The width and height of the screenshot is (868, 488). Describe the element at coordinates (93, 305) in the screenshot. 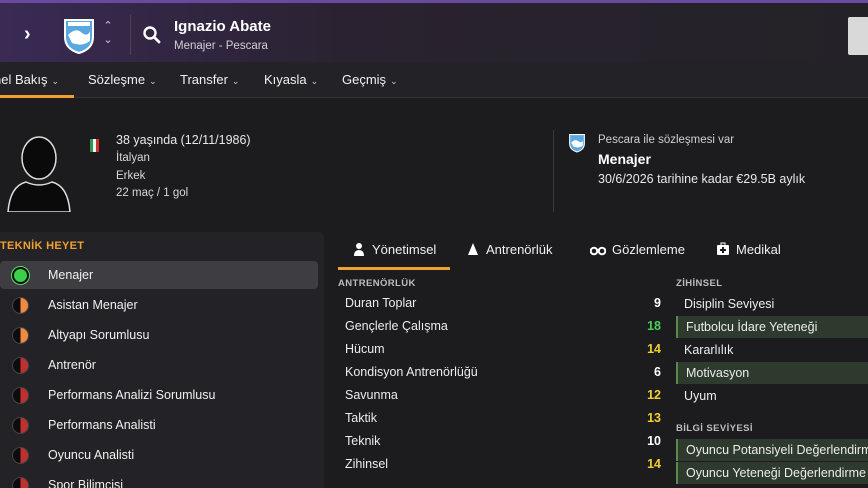

I see `staff-role-label: Asistan Menajer` at that location.